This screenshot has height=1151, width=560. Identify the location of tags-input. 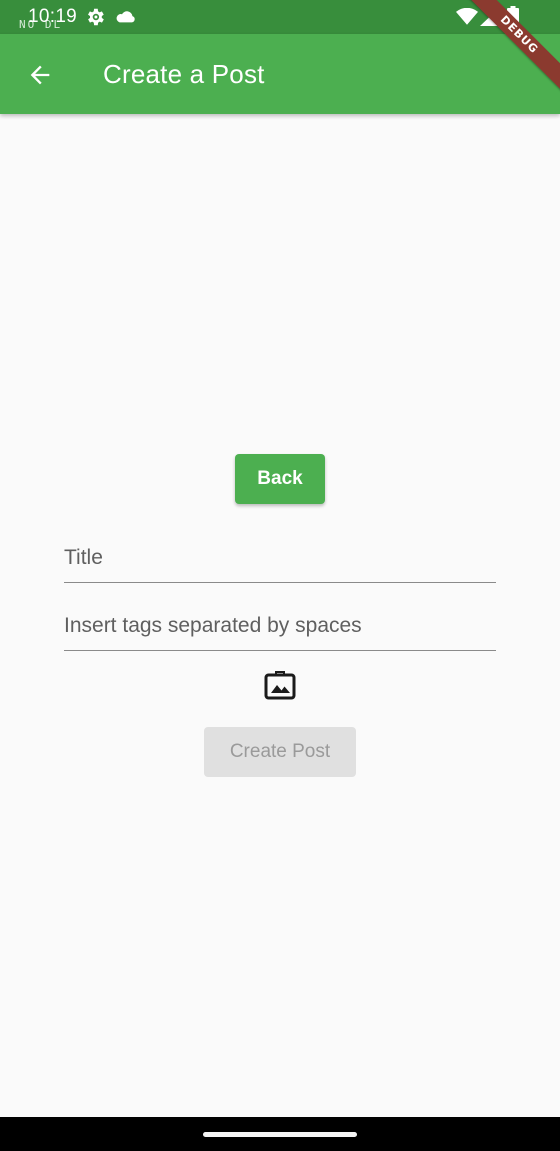
(280, 626).